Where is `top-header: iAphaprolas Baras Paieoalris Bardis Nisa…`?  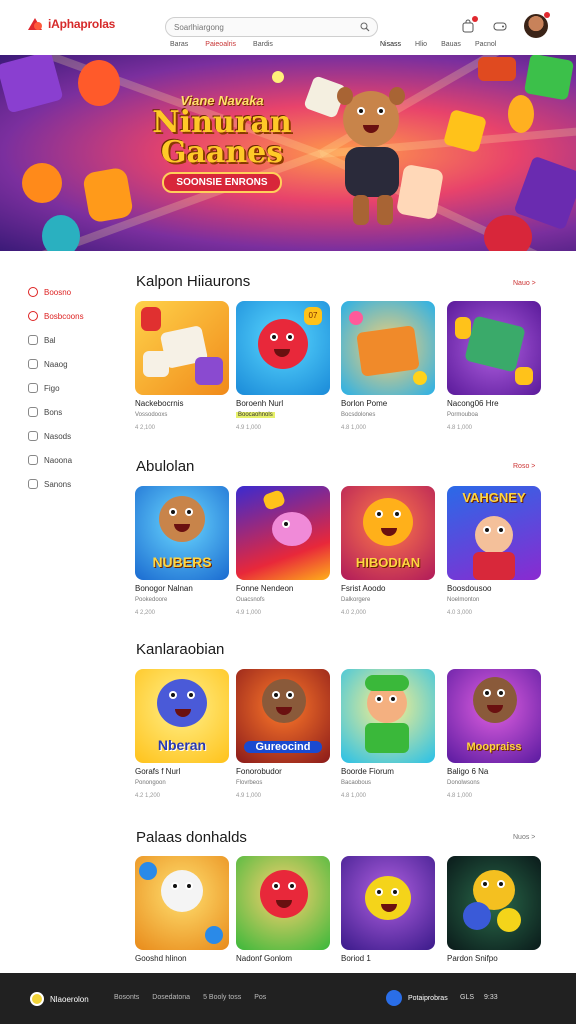 top-header: iAphaprolas Baras Paieoalris Bardis Nisa… is located at coordinates (288, 27).